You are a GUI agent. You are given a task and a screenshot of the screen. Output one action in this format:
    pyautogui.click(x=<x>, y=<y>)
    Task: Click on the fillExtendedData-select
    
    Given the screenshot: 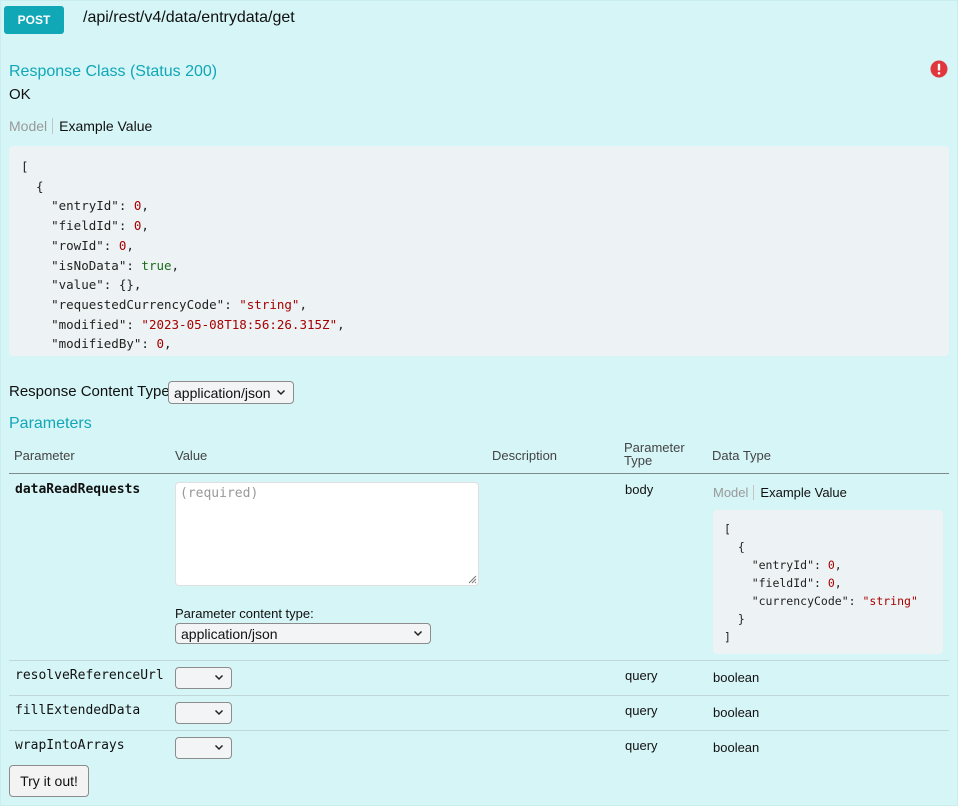 What is the action you would take?
    pyautogui.click(x=203, y=713)
    